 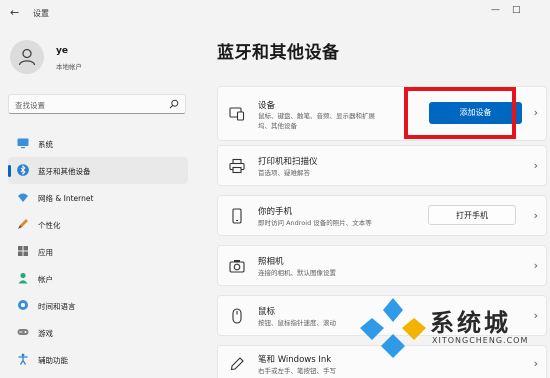 What do you see at coordinates (30, 105) in the screenshot?
I see `search-placeholder: 查找设置` at bounding box center [30, 105].